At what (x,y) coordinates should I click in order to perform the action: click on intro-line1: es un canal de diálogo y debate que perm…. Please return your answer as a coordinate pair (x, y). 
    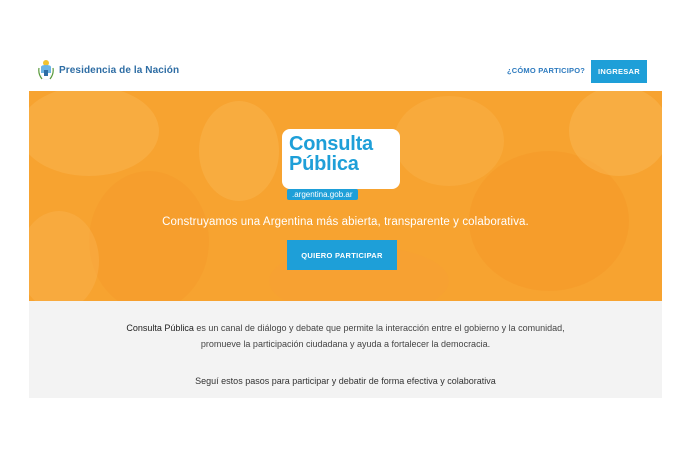
    Looking at the image, I should click on (379, 328).